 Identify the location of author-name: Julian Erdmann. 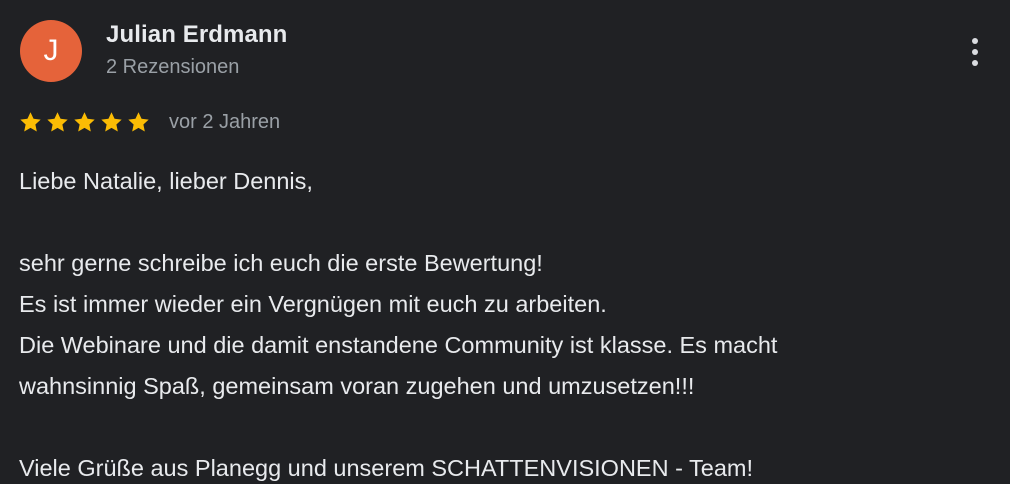
(196, 35).